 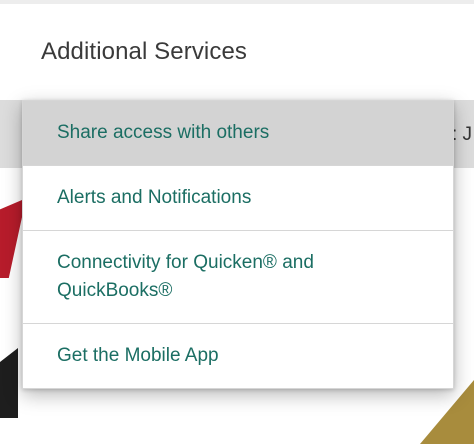 What do you see at coordinates (144, 51) in the screenshot?
I see `section-title: Additional Services` at bounding box center [144, 51].